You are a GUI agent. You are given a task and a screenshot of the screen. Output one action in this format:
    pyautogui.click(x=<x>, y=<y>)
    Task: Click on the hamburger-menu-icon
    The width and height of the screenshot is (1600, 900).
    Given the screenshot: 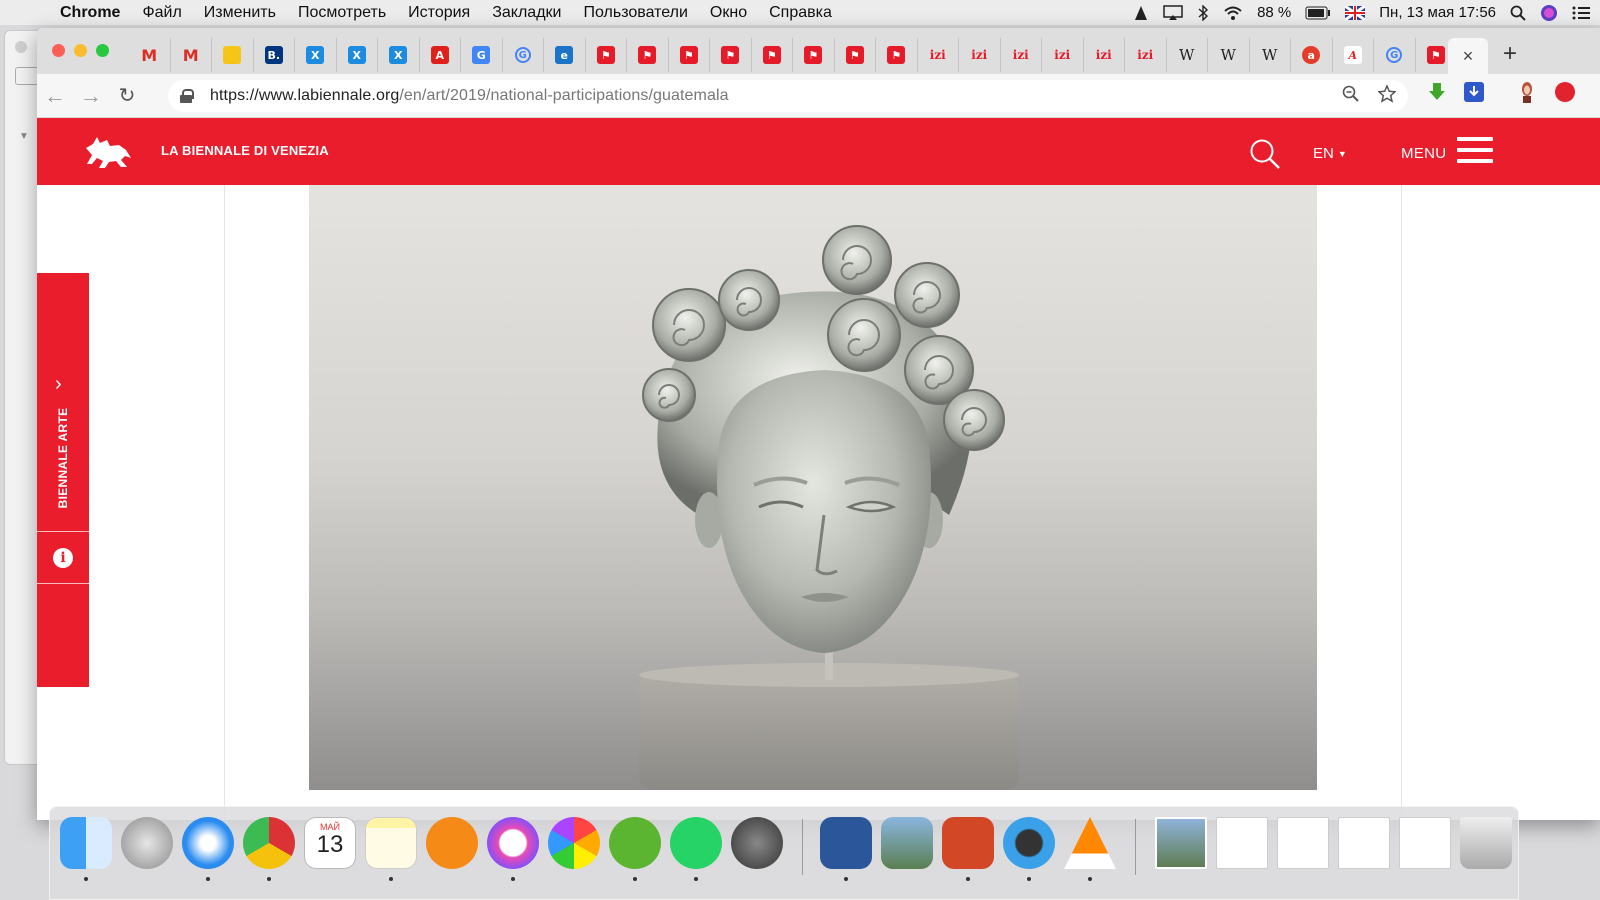 What is the action you would take?
    pyautogui.click(x=1475, y=152)
    